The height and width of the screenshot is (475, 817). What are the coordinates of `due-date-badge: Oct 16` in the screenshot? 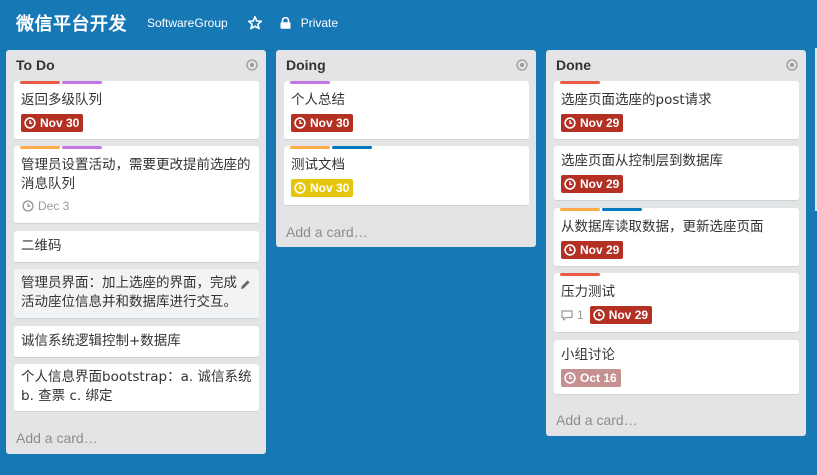 It's located at (591, 378).